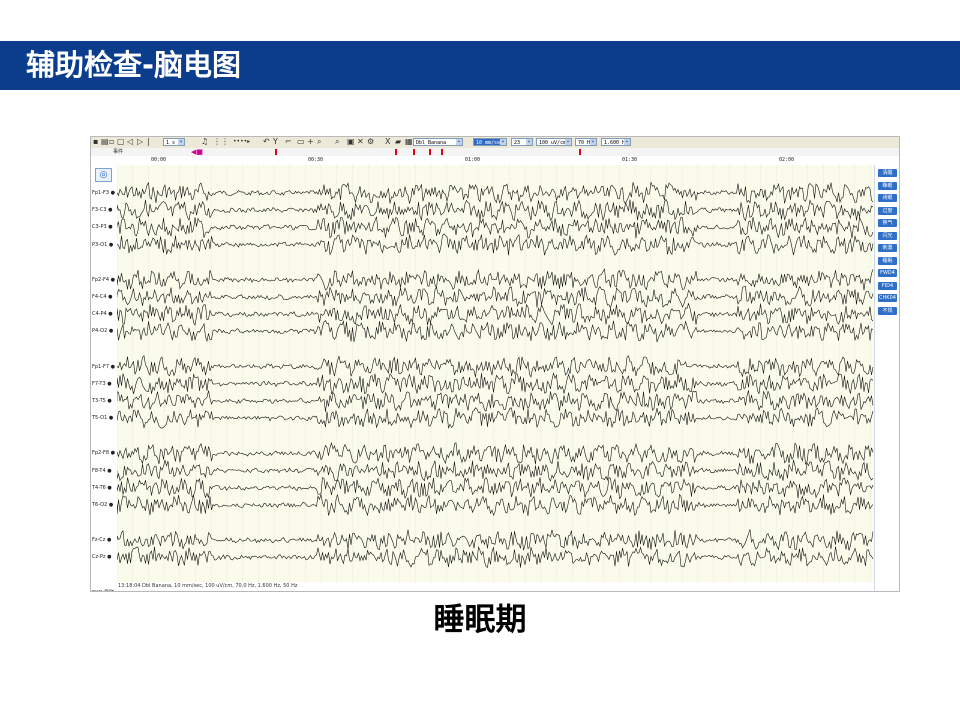 This screenshot has height=720, width=960. Describe the element at coordinates (118, 152) in the screenshot. I see `event-label: 事件` at that location.